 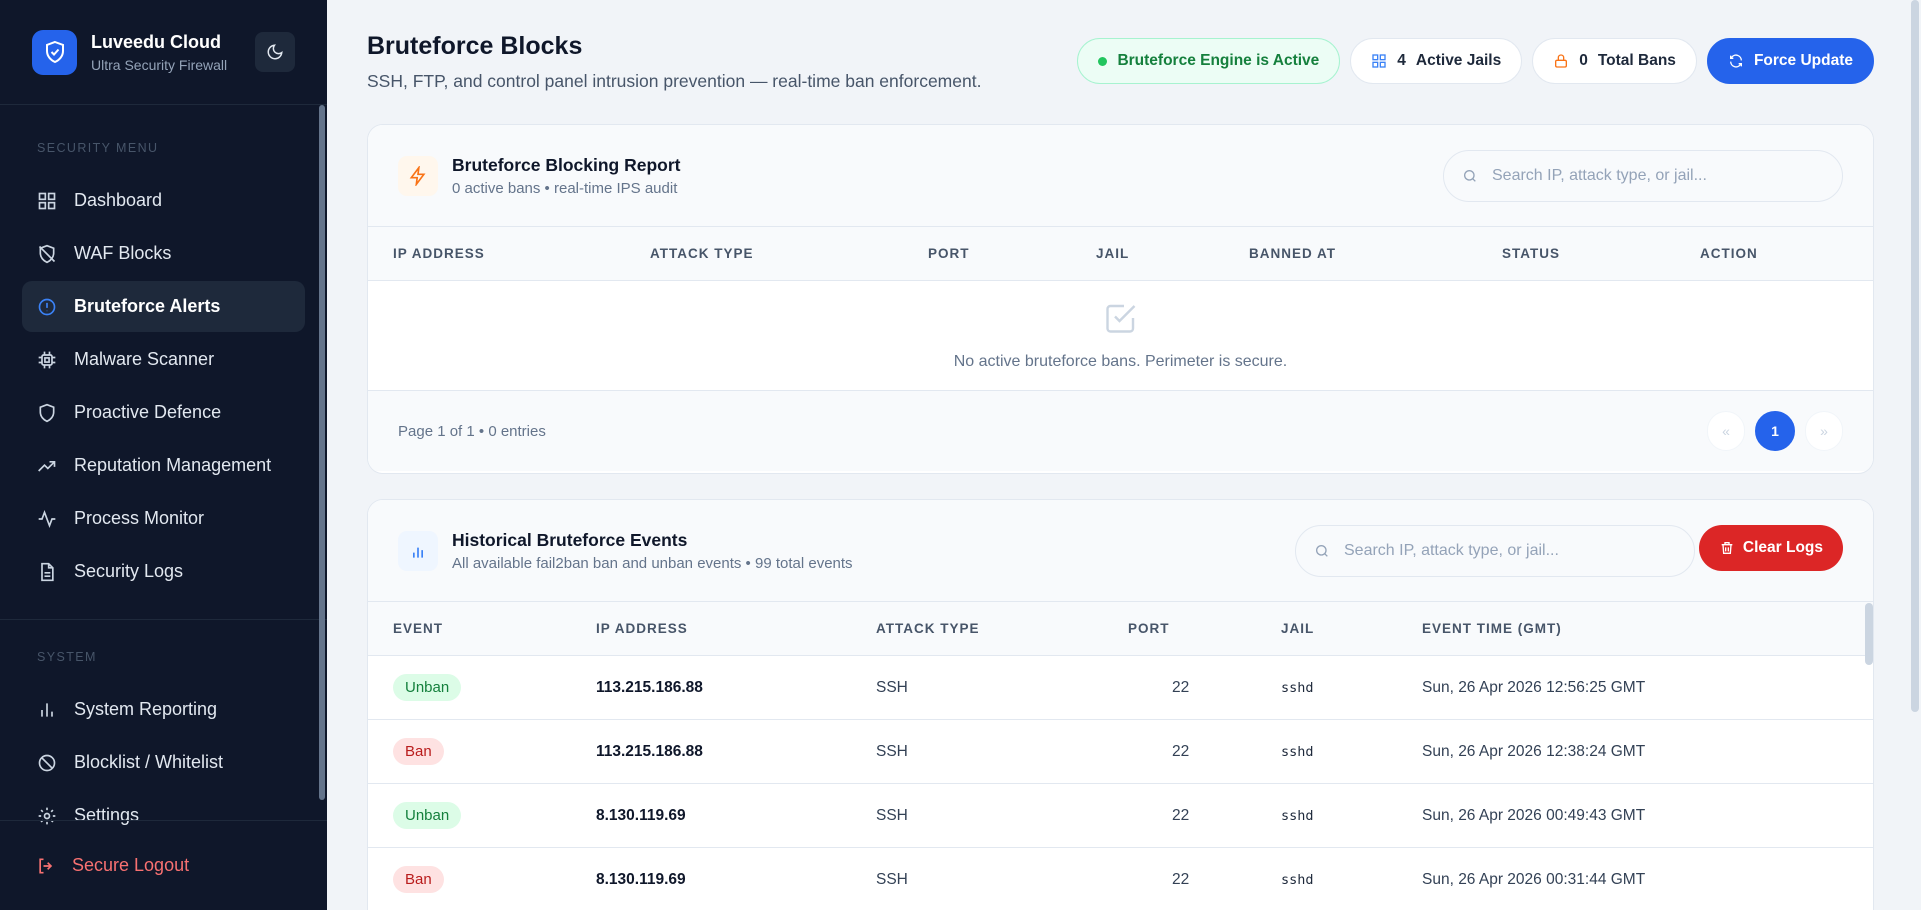 What do you see at coordinates (566, 164) in the screenshot?
I see `report-title: Bruteforce Blocking Report` at bounding box center [566, 164].